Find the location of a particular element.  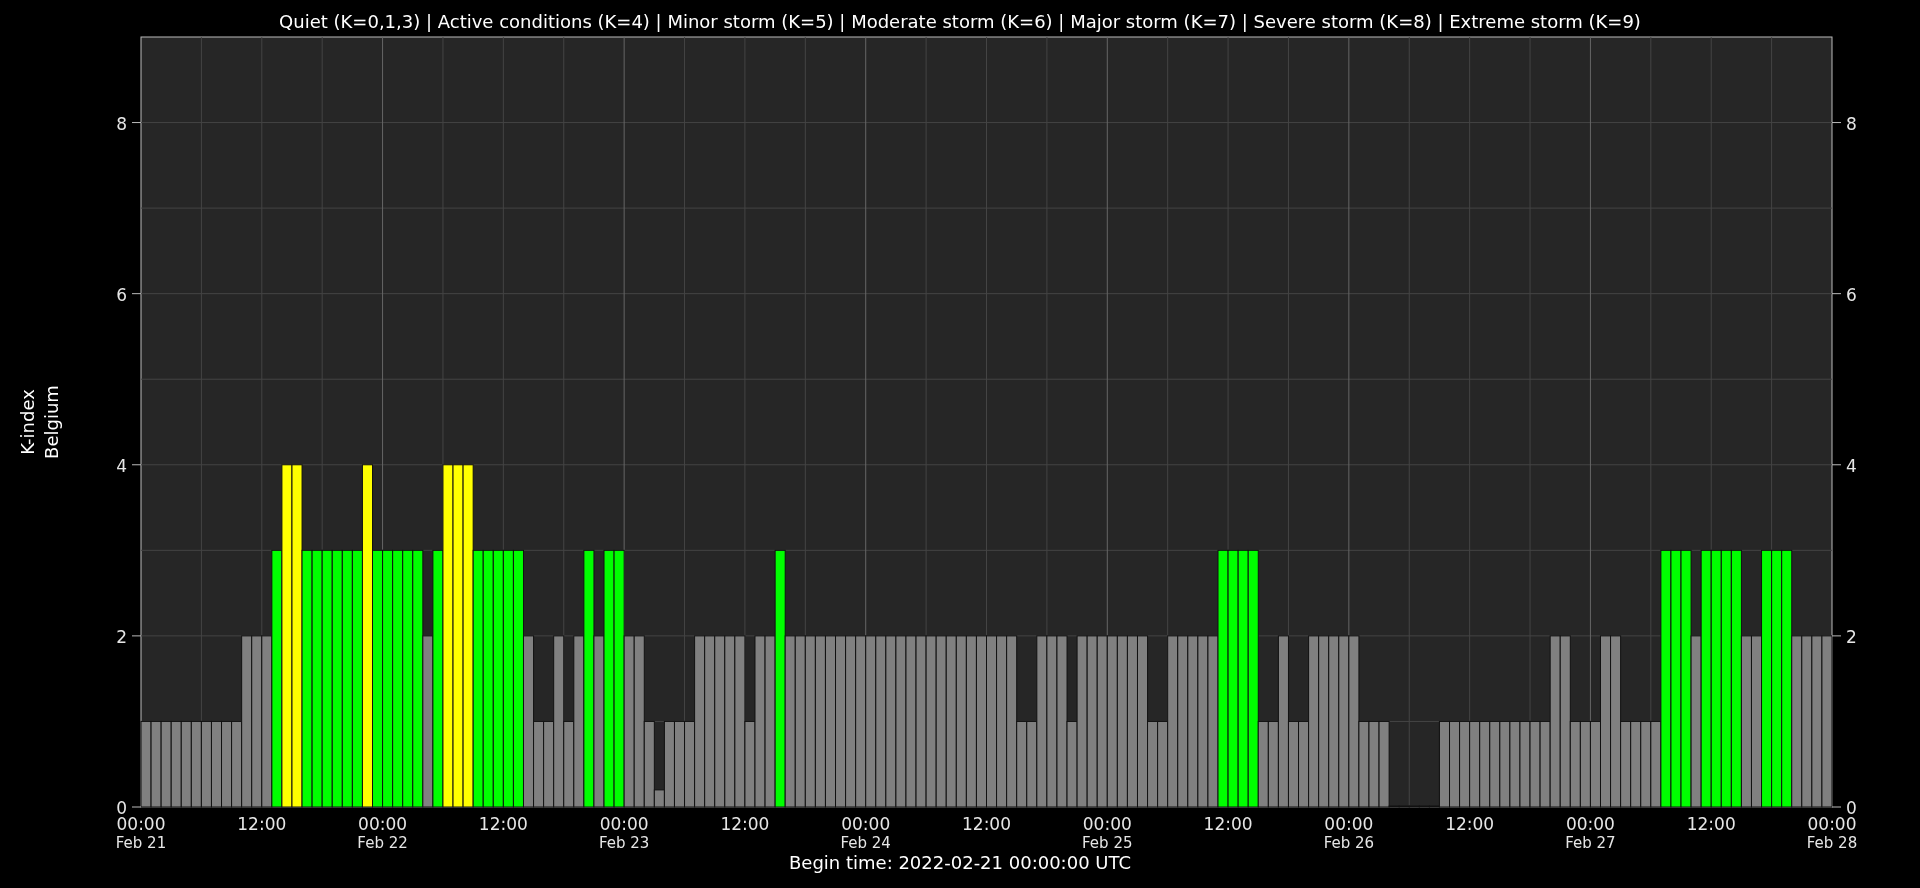

date-label: Feb 25 is located at coordinates (1107, 843).